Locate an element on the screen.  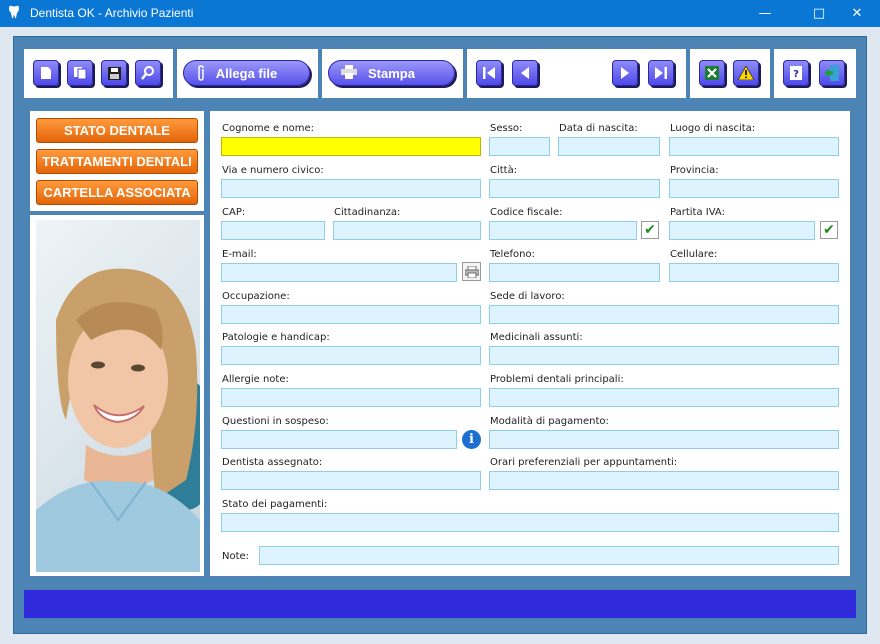
toolbar-help-group: ? is located at coordinates (815, 73).